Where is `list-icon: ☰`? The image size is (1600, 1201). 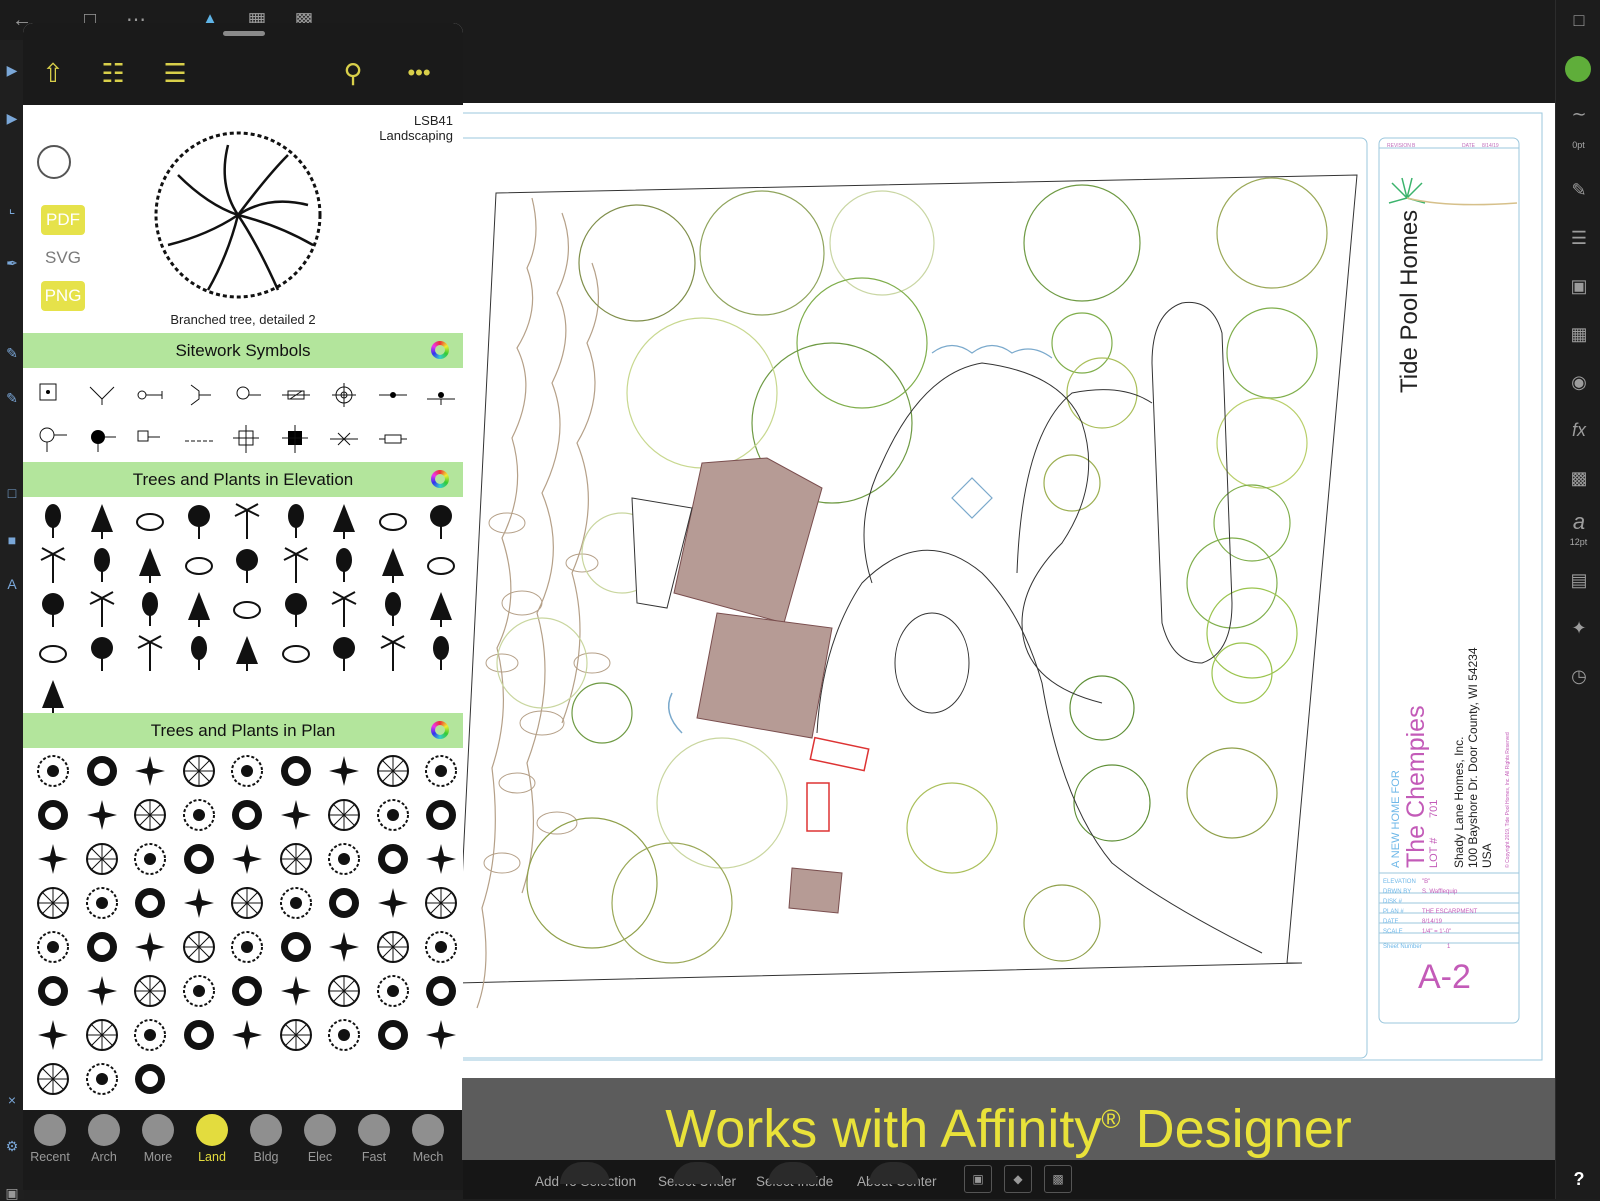
list-icon: ☰ is located at coordinates (175, 73).